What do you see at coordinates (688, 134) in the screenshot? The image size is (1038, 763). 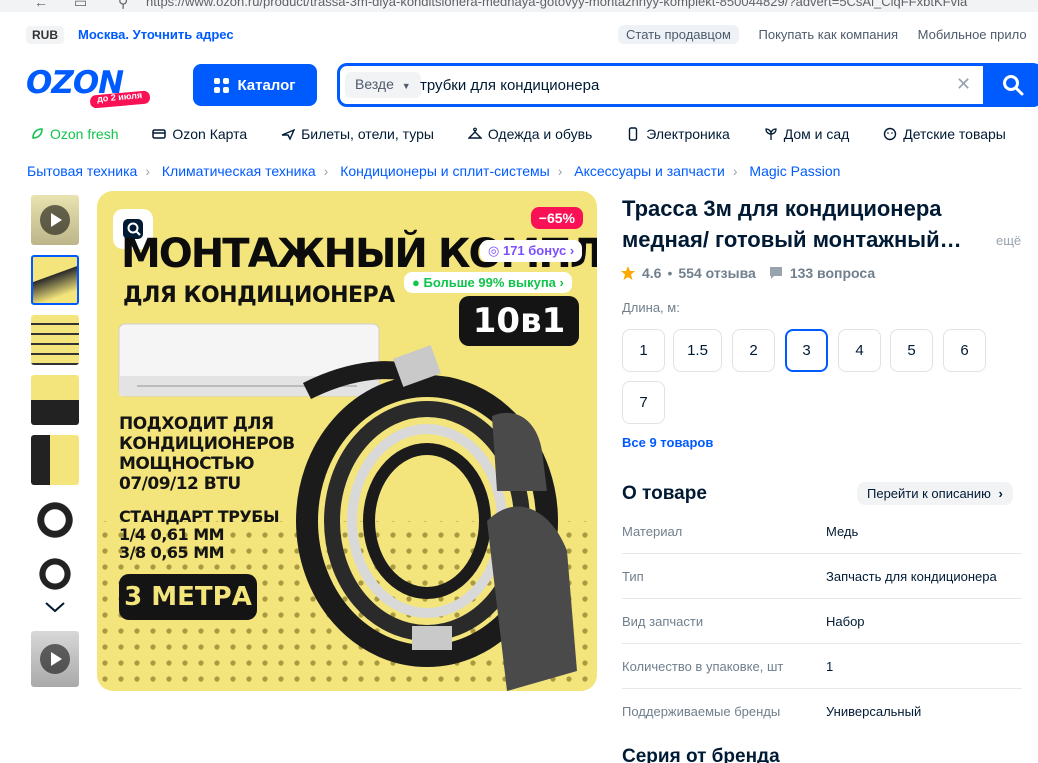 I see `menu-item-label: Электроника` at bounding box center [688, 134].